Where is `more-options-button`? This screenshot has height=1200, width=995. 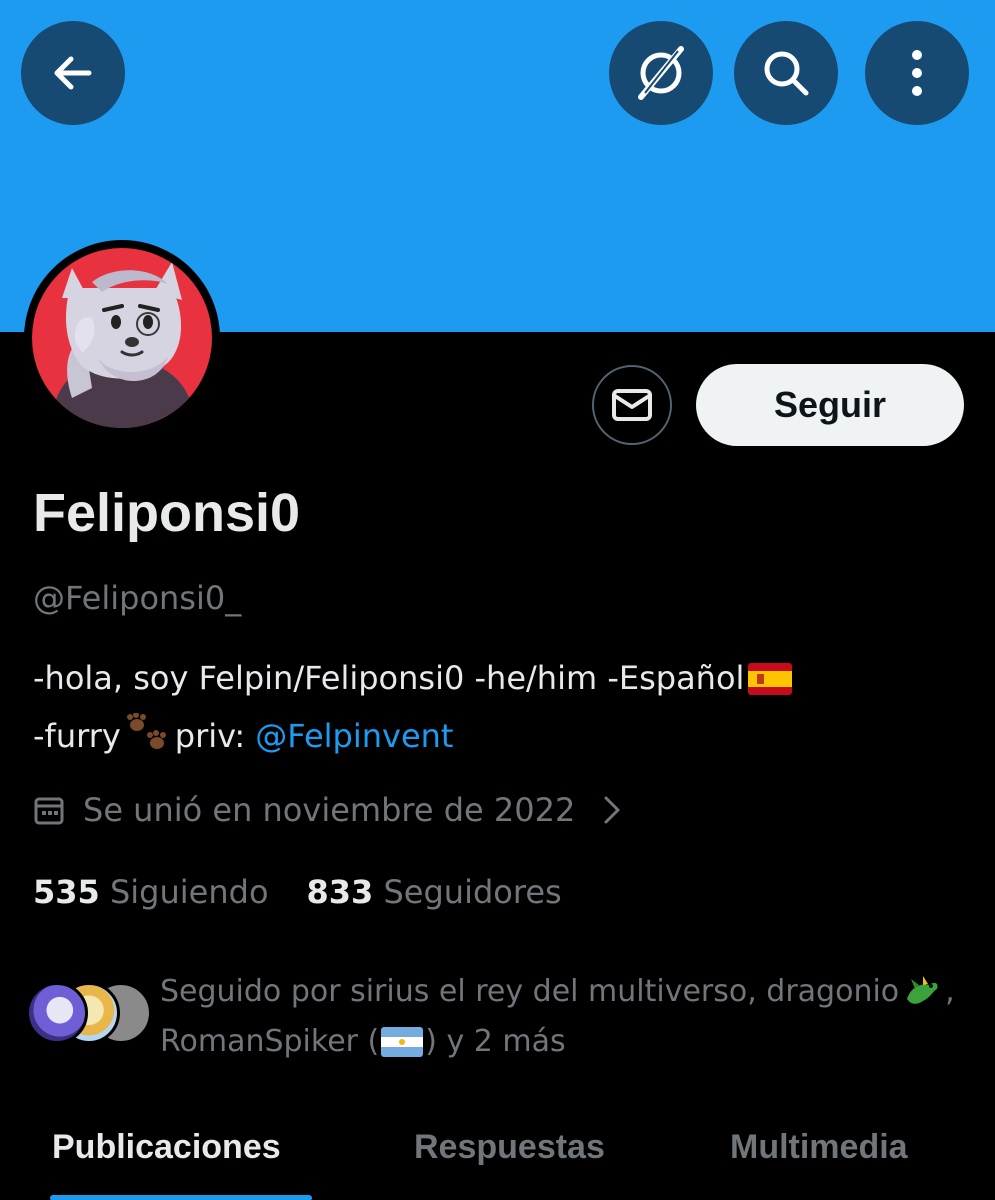 more-options-button is located at coordinates (917, 73).